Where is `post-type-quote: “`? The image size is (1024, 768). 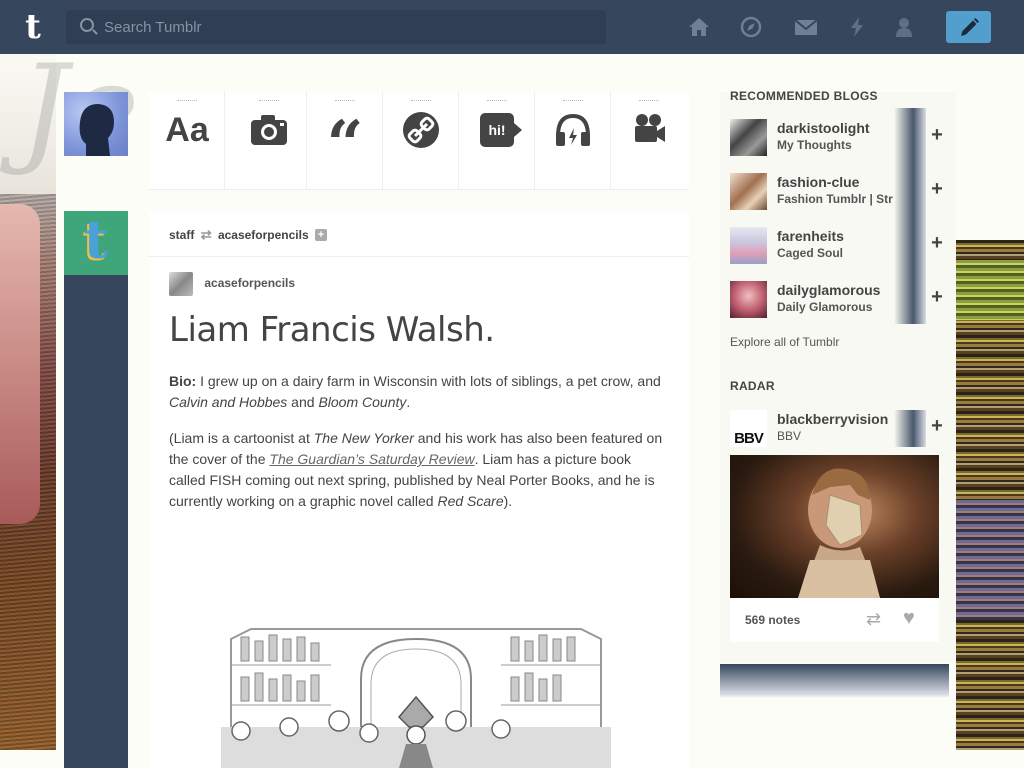
post-type-quote: “ is located at coordinates (345, 141).